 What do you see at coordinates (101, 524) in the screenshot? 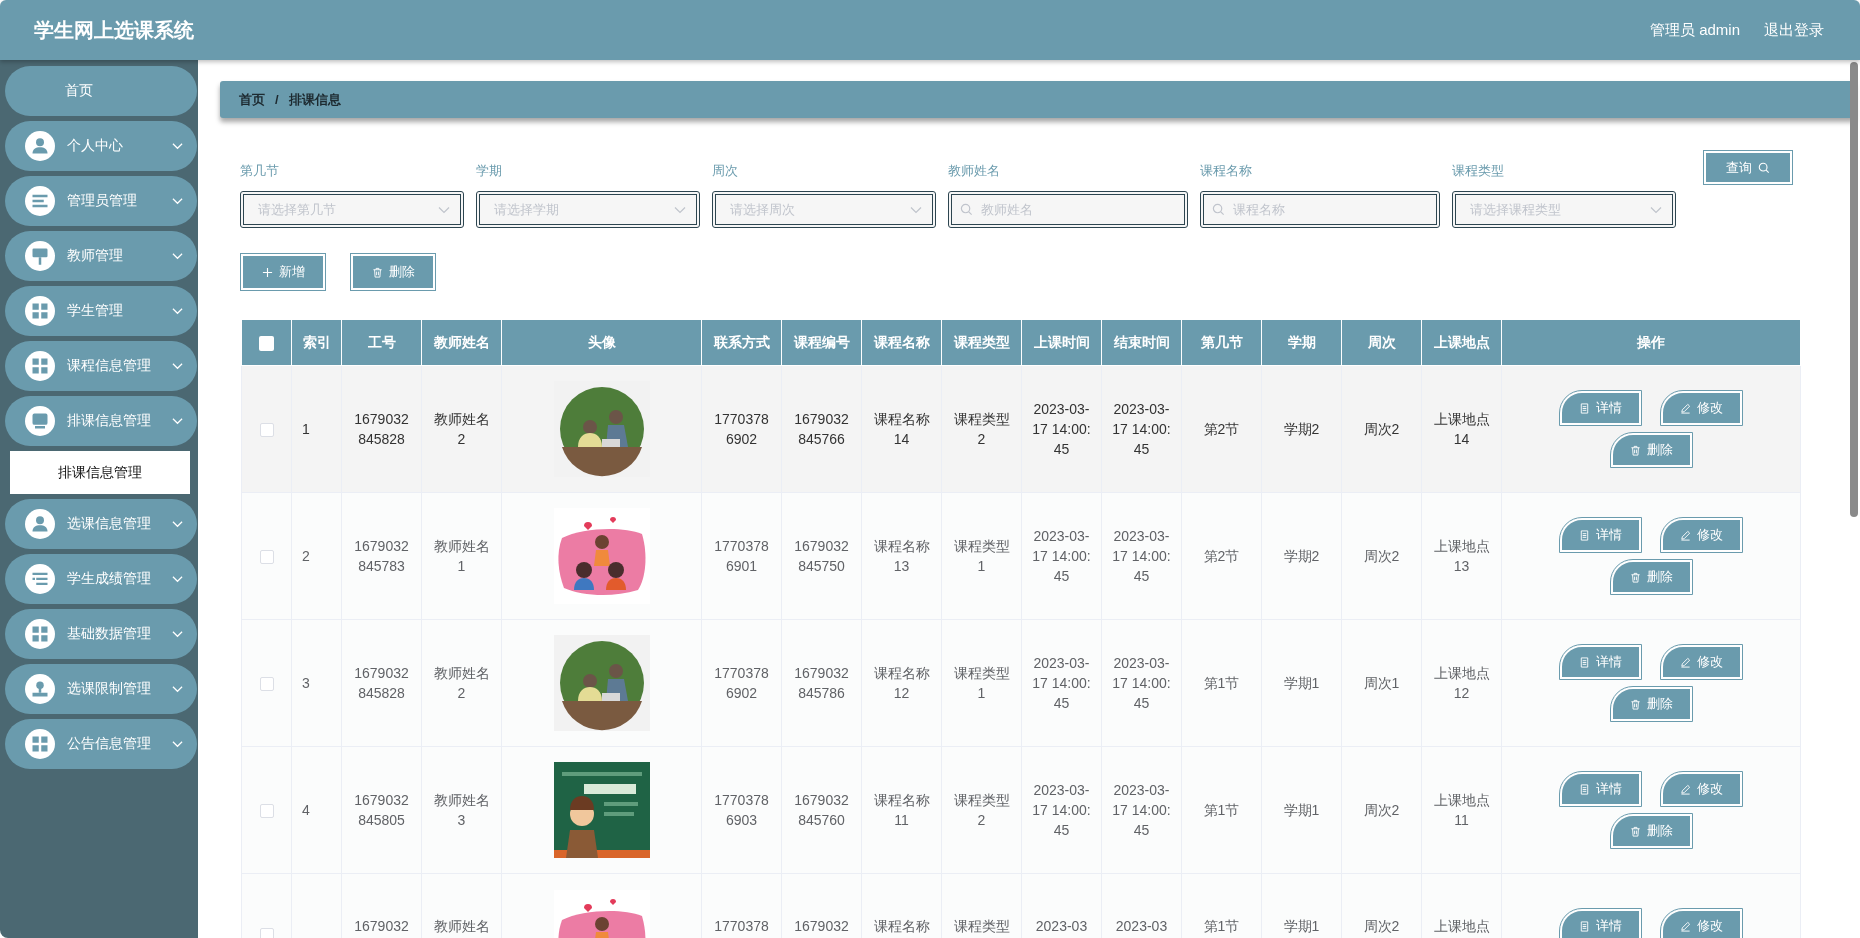
I see `sidebar-item: 选课信息管理` at bounding box center [101, 524].